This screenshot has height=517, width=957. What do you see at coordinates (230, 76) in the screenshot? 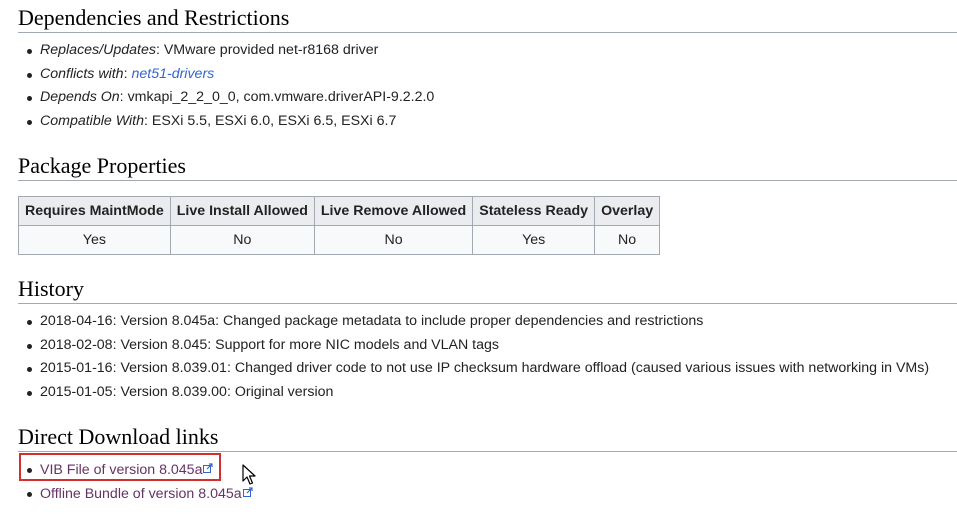
I see `list-item: Conflicts with: net51-drivers` at bounding box center [230, 76].